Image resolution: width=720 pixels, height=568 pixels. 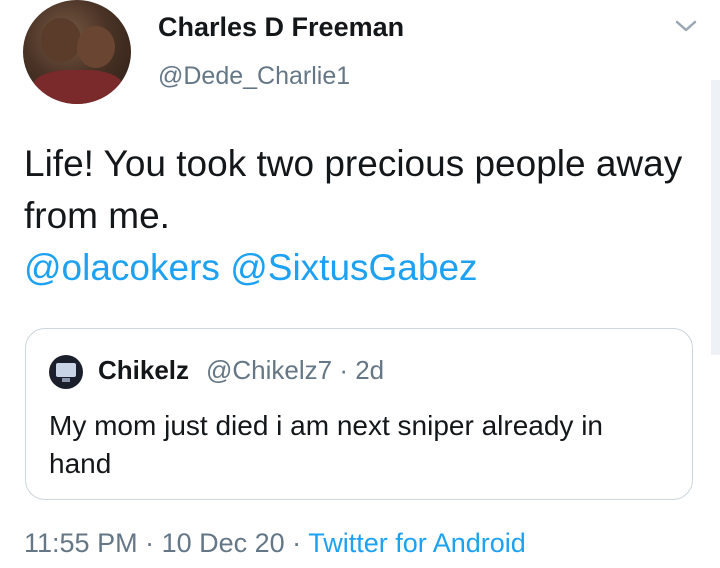 What do you see at coordinates (254, 76) in the screenshot?
I see `author-handle: @Dede_Charlie1` at bounding box center [254, 76].